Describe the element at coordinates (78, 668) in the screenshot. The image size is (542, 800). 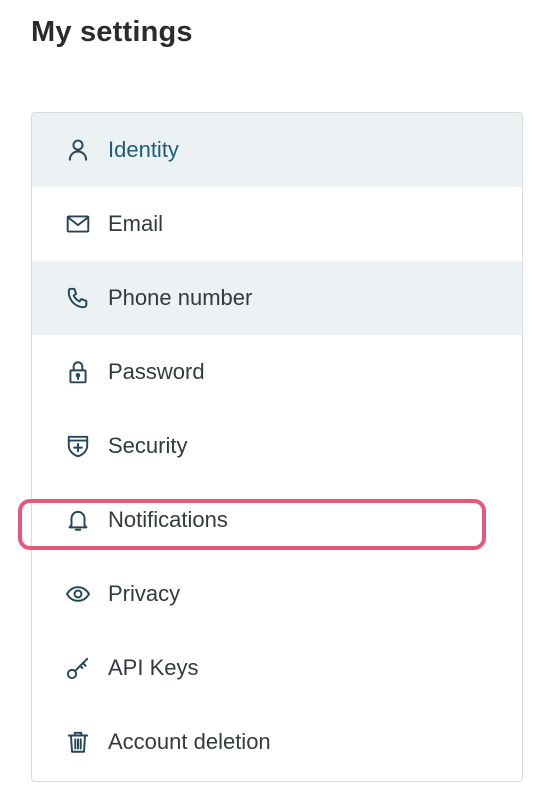
I see `key-icon` at that location.